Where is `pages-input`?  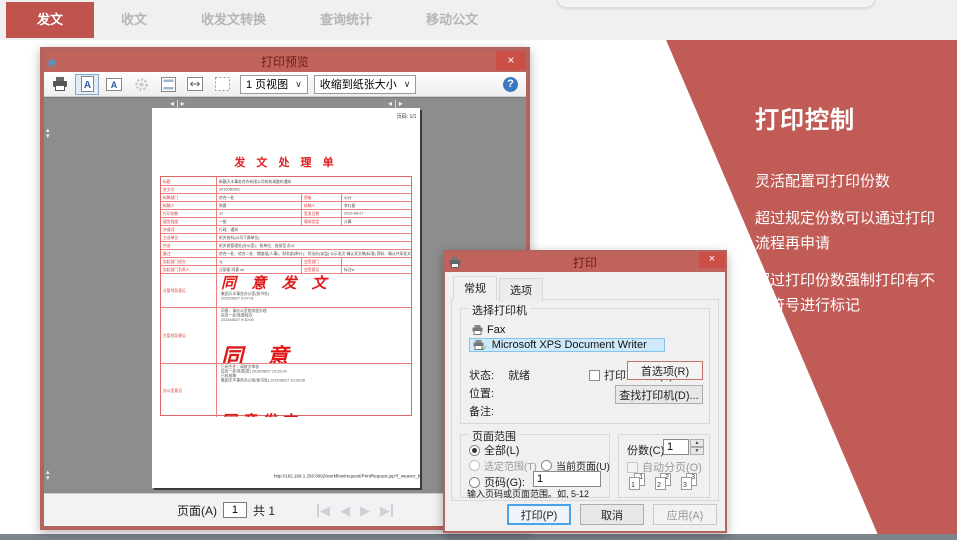 pages-input is located at coordinates (567, 479).